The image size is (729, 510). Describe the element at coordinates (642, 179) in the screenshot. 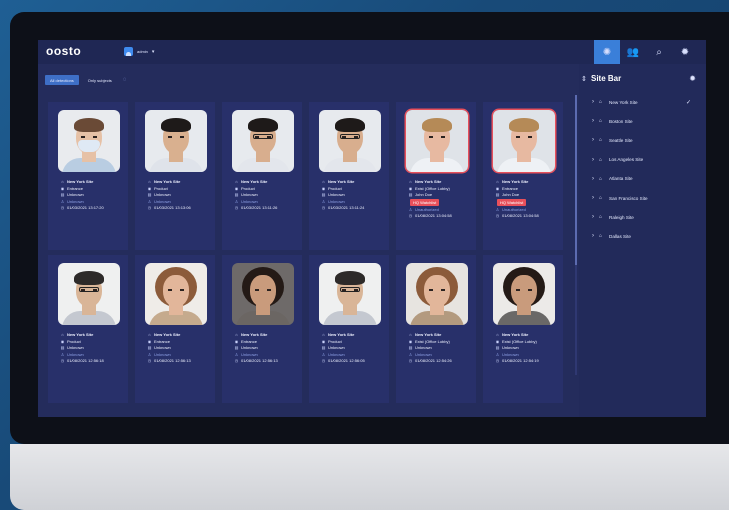

I see `site-item: › ⌂ Atlanta Site` at that location.